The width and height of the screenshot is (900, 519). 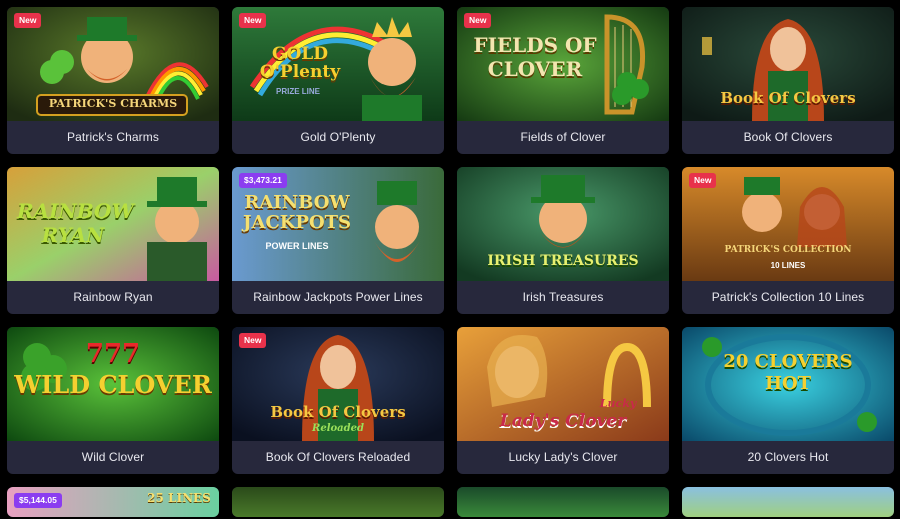 I want to click on game-thumbnail: New FIELDS OF CLOVER, so click(x=563, y=64).